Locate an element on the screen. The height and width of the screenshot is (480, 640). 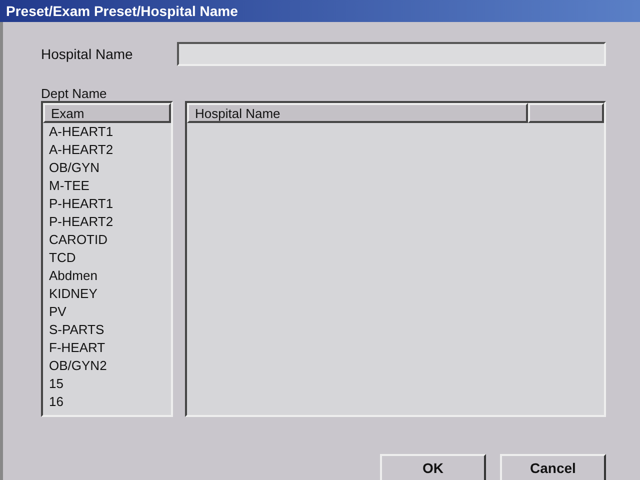
exam-list-item: OB/GYN is located at coordinates (107, 168).